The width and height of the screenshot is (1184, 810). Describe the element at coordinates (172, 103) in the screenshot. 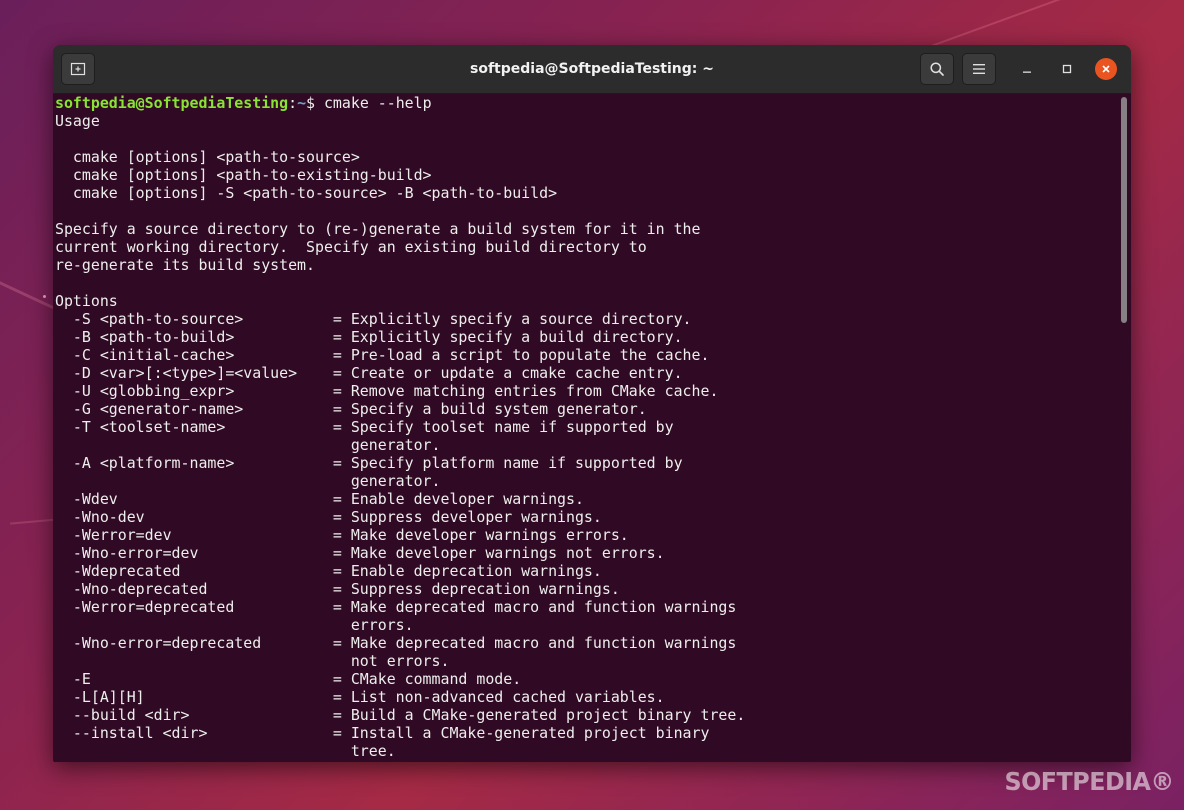

I see `prompt-user-host: softpedia@SoftpediaTesting` at that location.